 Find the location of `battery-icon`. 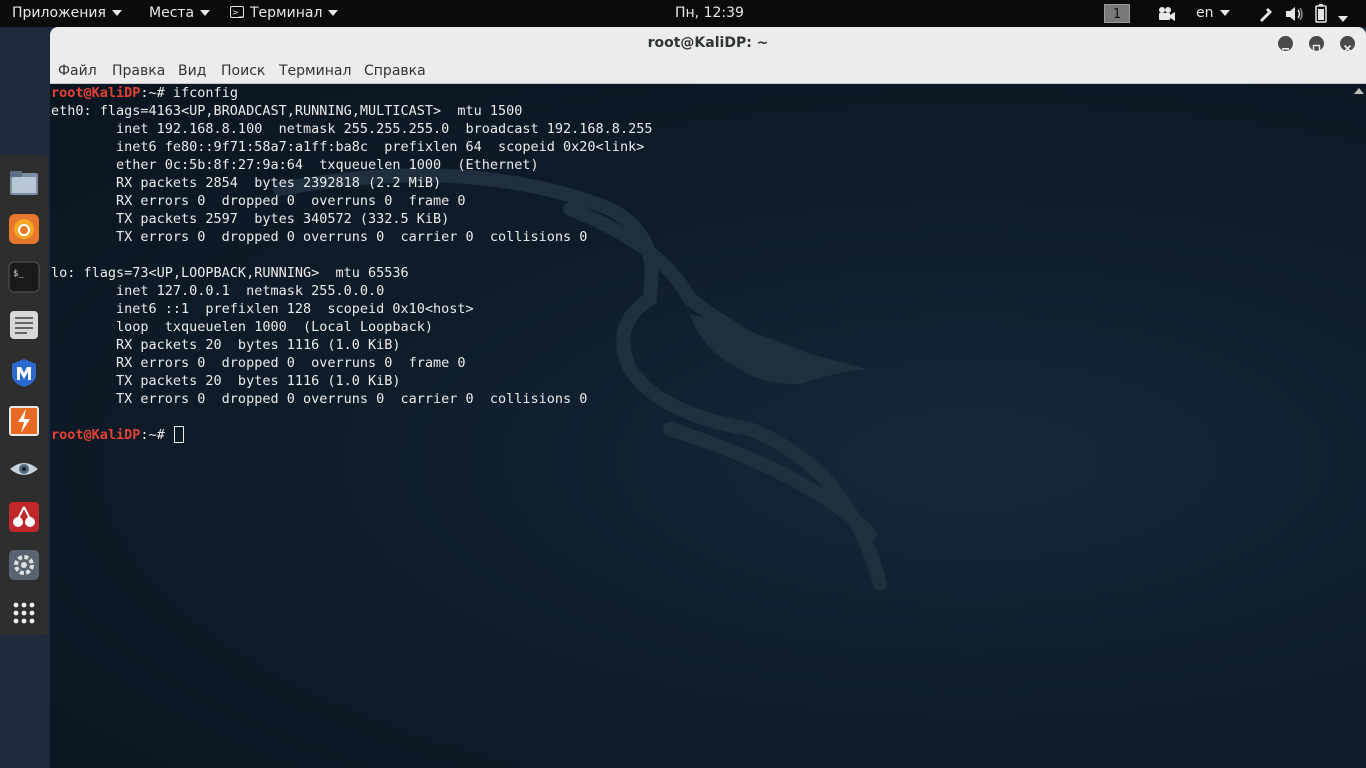

battery-icon is located at coordinates (1321, 15).